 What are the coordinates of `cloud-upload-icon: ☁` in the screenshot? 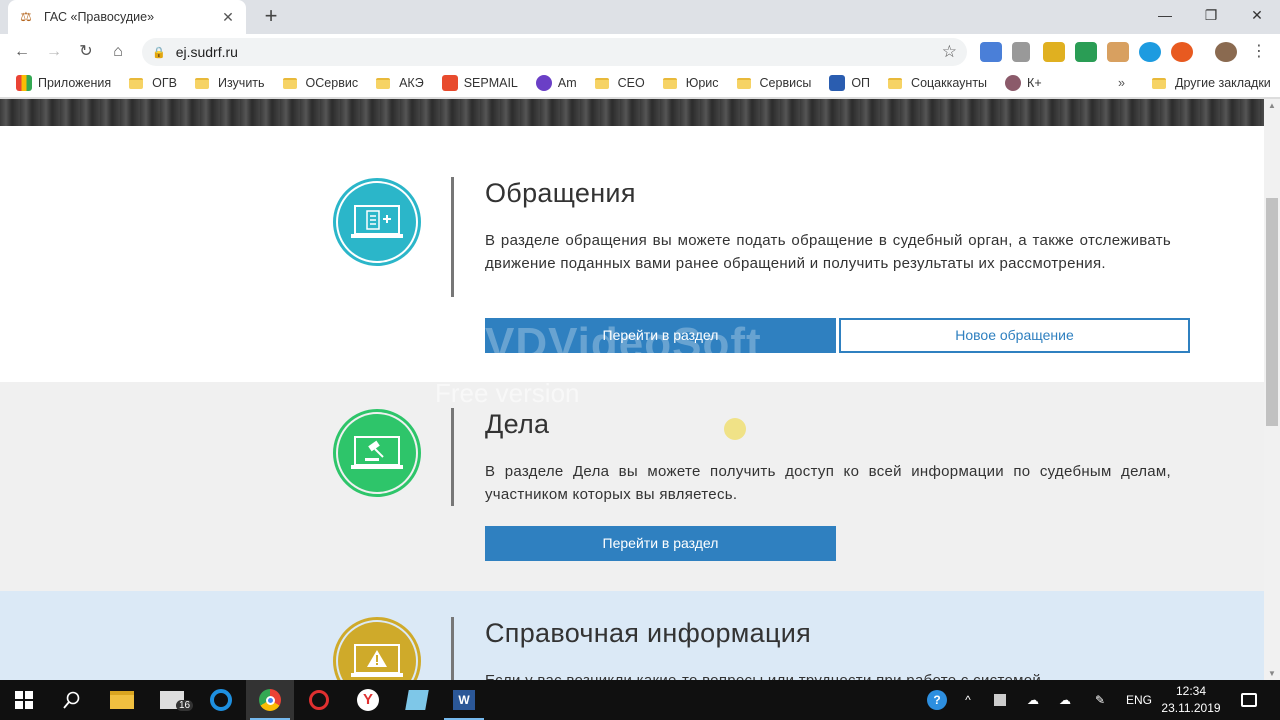 It's located at (1065, 700).